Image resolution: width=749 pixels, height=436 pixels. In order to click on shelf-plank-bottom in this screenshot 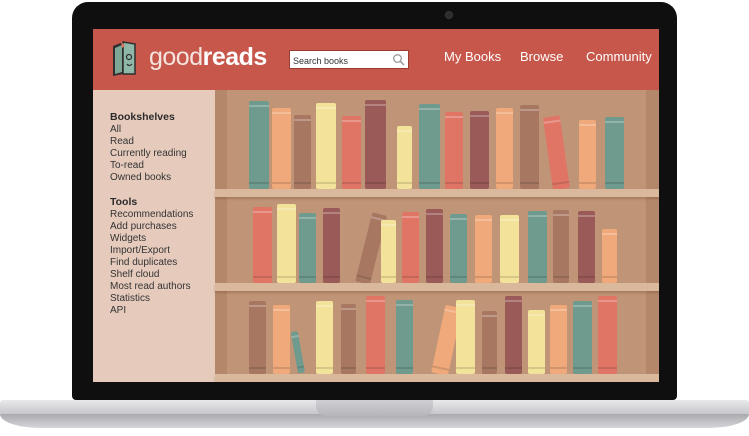, I will do `click(437, 378)`.